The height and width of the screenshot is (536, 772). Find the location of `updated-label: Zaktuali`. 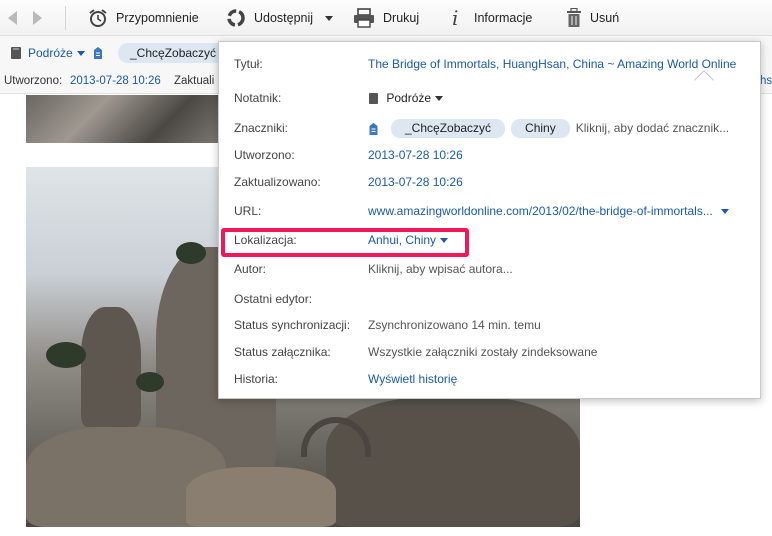

updated-label: Zaktuali is located at coordinates (194, 81).